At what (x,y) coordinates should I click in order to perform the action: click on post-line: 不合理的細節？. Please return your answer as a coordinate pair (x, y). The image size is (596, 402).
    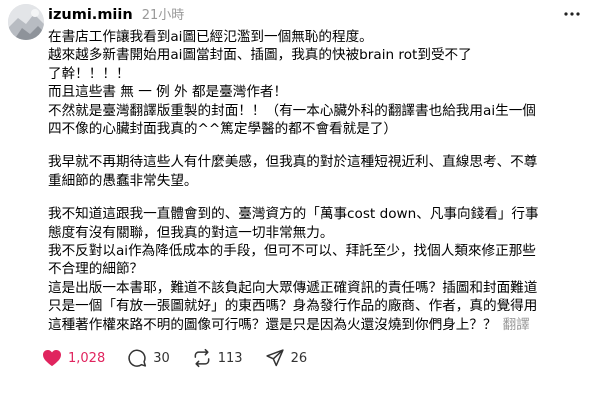
    Looking at the image, I should click on (96, 269).